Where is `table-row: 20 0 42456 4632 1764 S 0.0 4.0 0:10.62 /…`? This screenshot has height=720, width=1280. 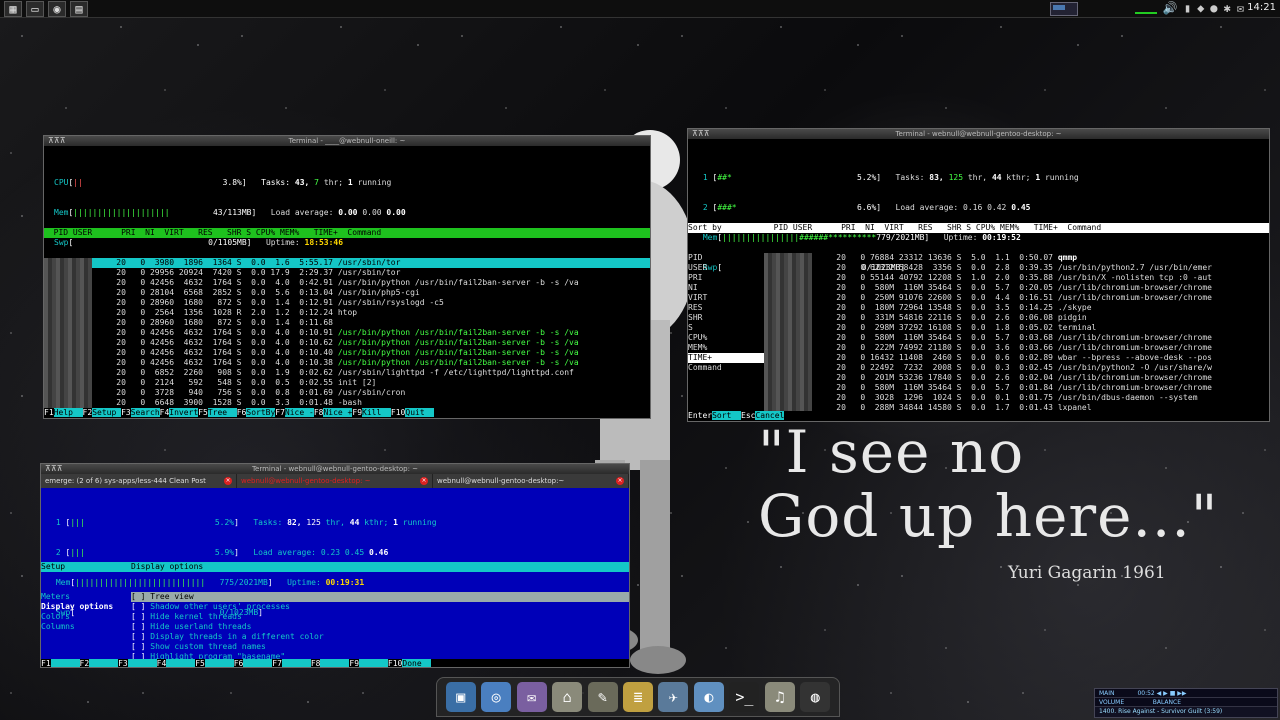
table-row: 20 0 42456 4632 1764 S 0.0 4.0 0:10.62 /… is located at coordinates (347, 343).